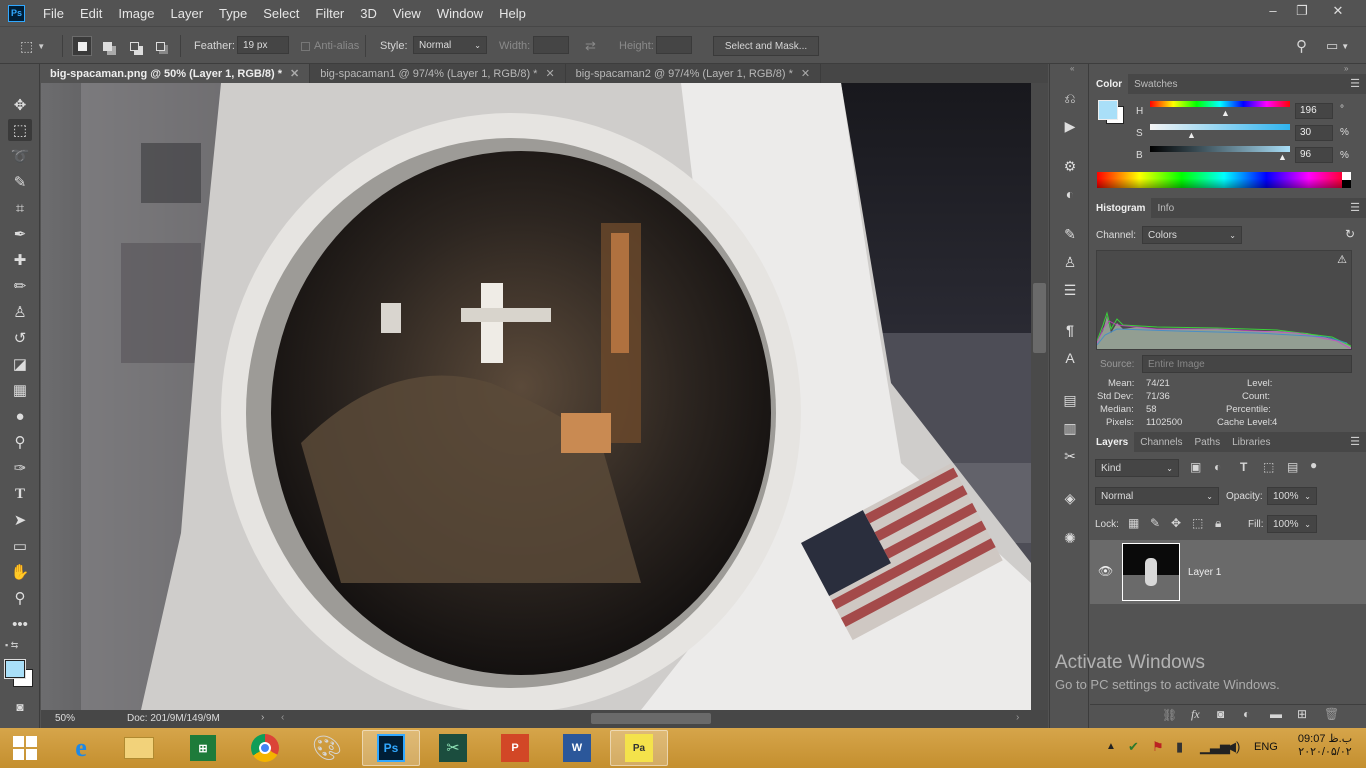 The image size is (1366, 768). What do you see at coordinates (20, 598) in the screenshot?
I see `zoom-tool-icon: ⚲` at bounding box center [20, 598].